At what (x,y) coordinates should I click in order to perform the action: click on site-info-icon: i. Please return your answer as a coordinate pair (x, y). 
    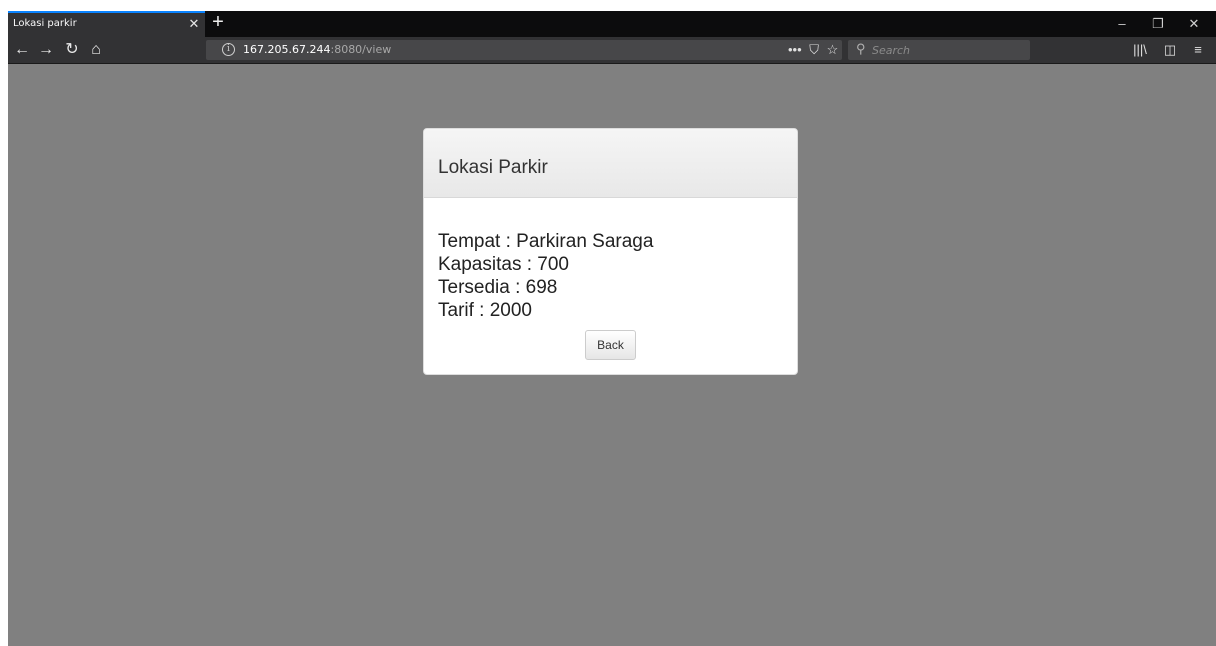
    Looking at the image, I should click on (228, 49).